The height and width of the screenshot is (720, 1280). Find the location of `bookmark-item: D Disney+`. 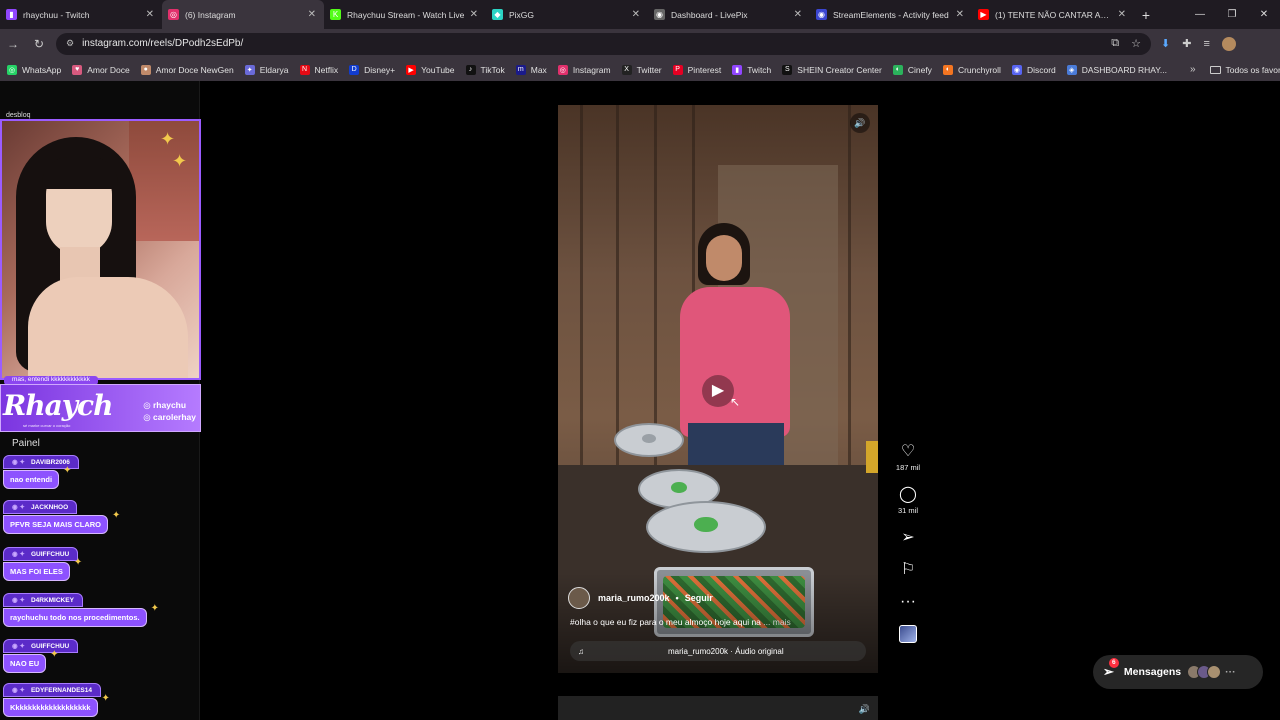

bookmark-item: D Disney+ is located at coordinates (372, 69).